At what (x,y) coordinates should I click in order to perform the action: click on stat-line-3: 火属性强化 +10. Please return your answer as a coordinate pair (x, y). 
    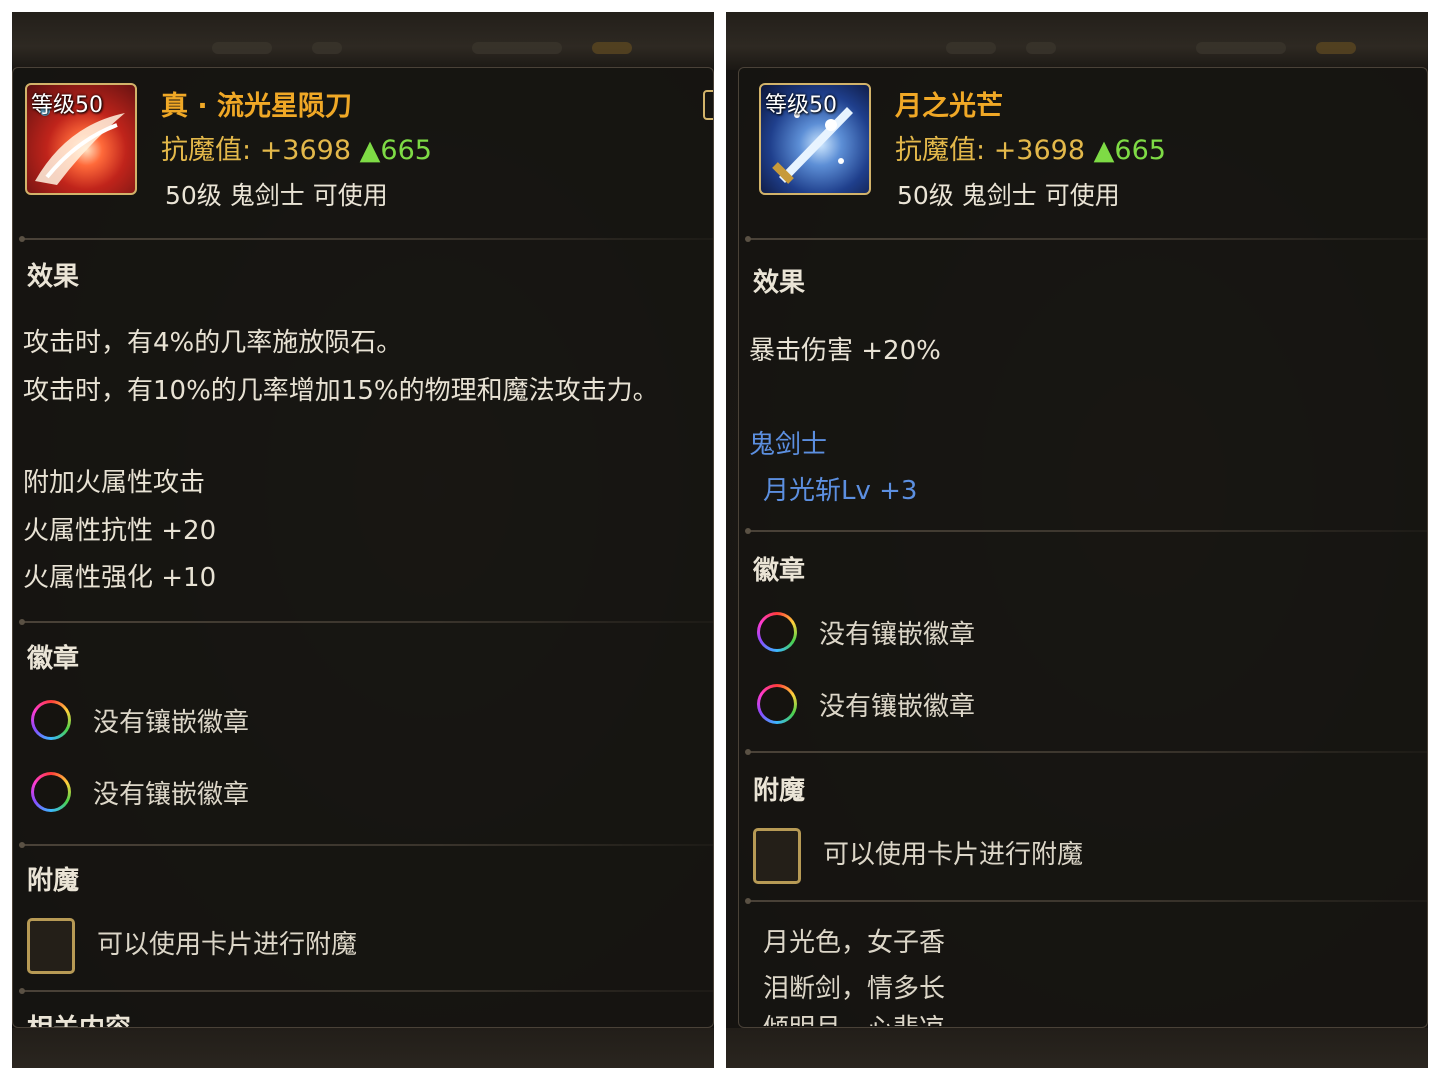
    Looking at the image, I should click on (120, 578).